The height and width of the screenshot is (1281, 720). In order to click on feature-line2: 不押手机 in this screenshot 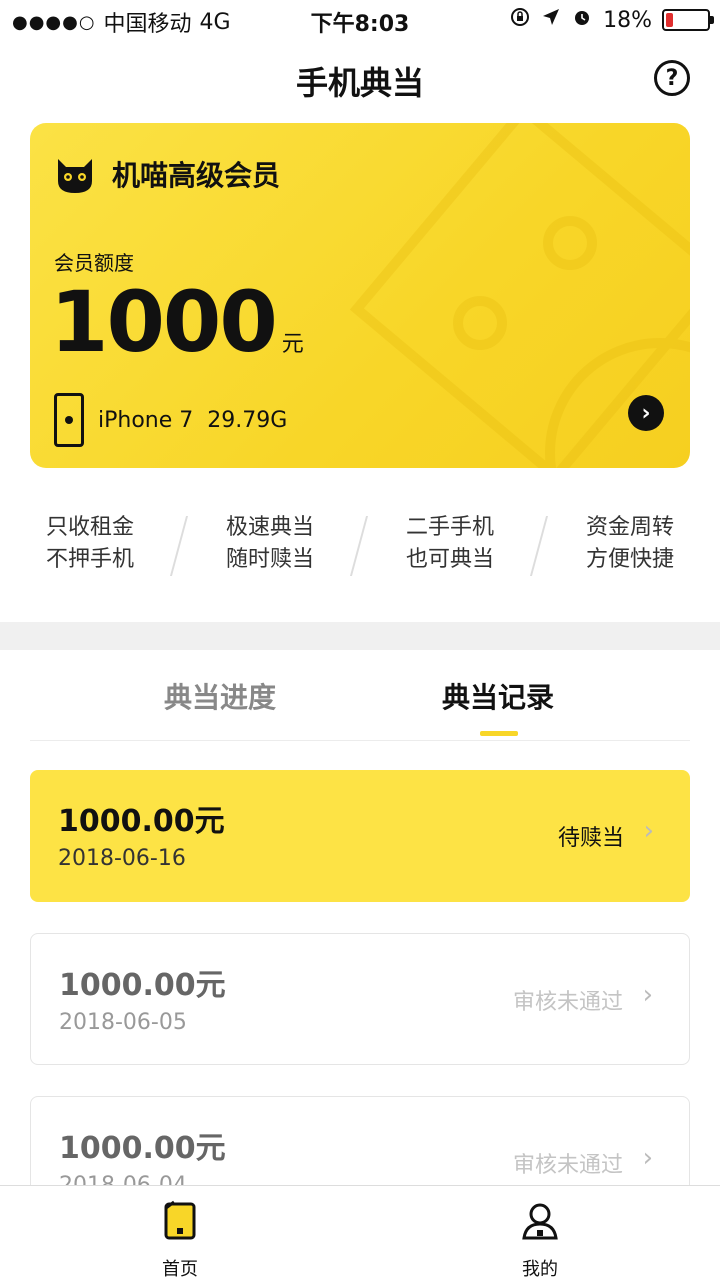, I will do `click(89, 559)`.